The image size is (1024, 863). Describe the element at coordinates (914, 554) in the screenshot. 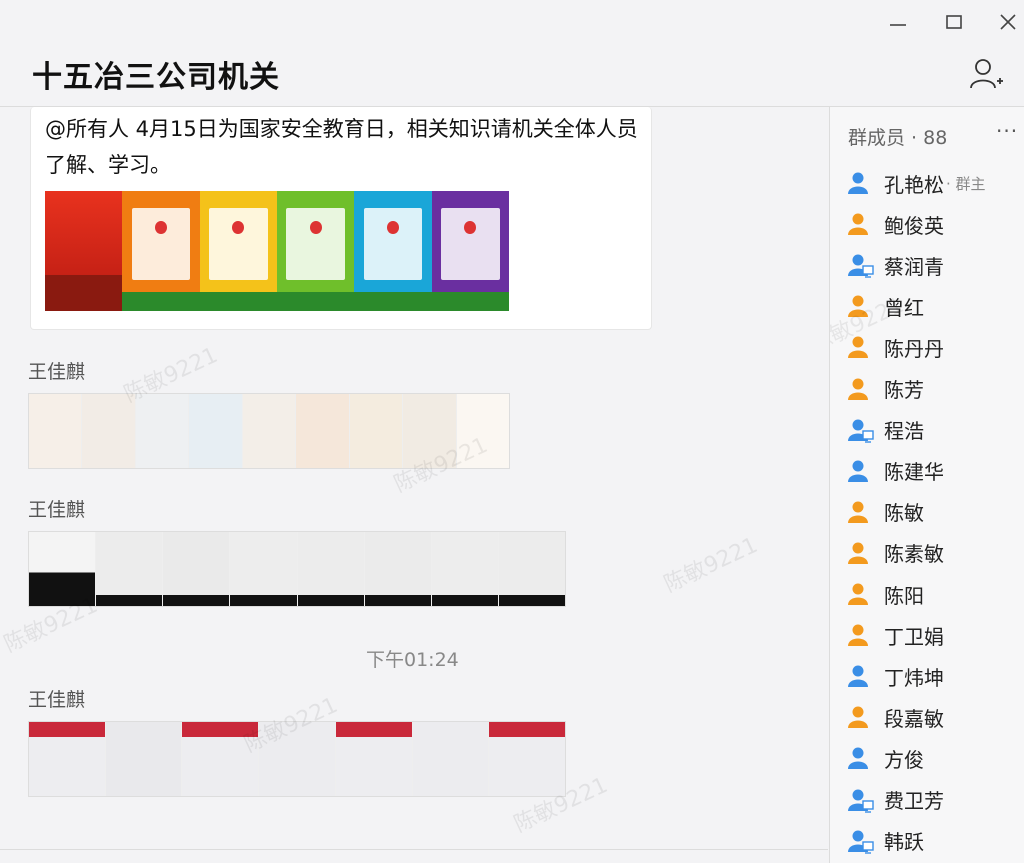

I see `member-name: 陈素敏` at that location.